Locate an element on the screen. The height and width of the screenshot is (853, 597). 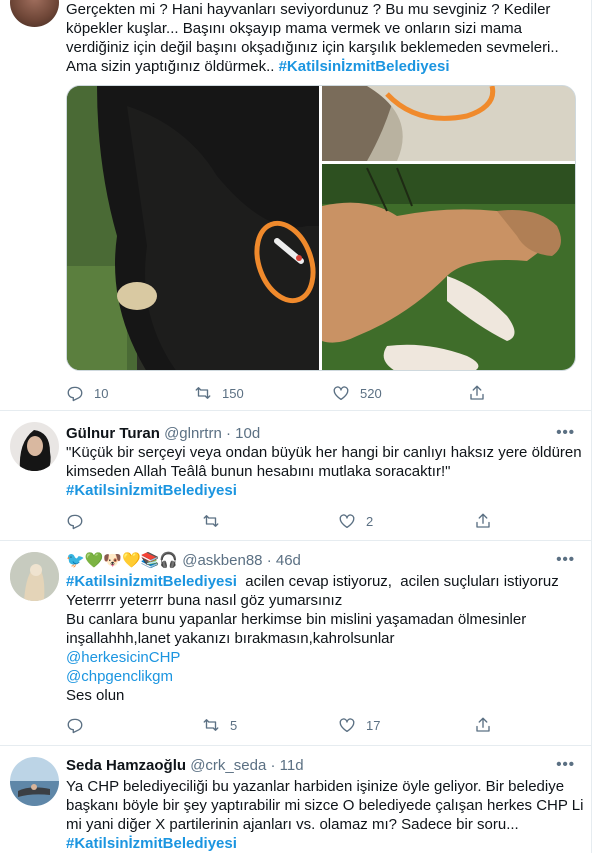
user-handle: @glnrtrn is located at coordinates (193, 433).